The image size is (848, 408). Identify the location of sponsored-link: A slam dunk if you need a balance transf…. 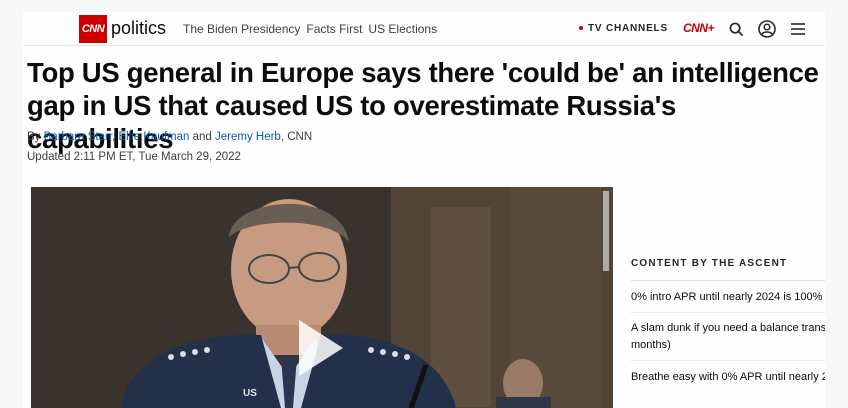
(728, 328).